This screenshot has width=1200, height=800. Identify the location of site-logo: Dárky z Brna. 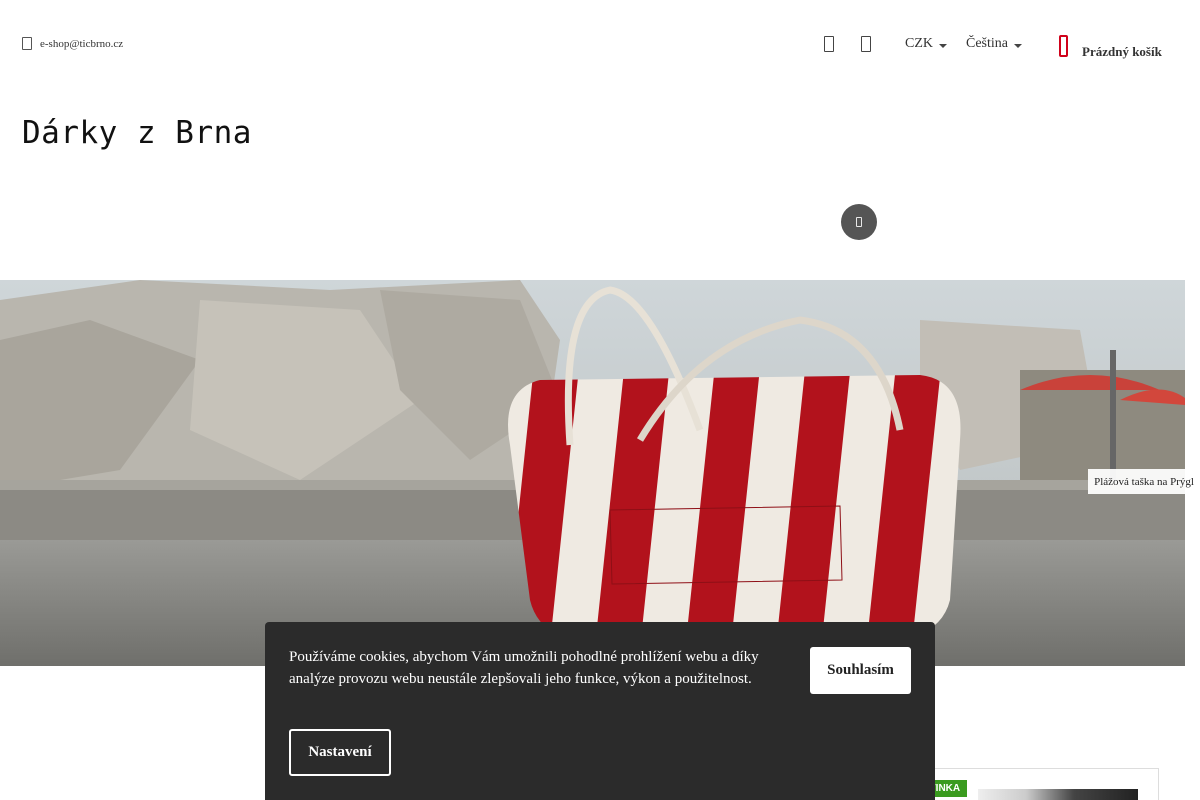
(137, 133).